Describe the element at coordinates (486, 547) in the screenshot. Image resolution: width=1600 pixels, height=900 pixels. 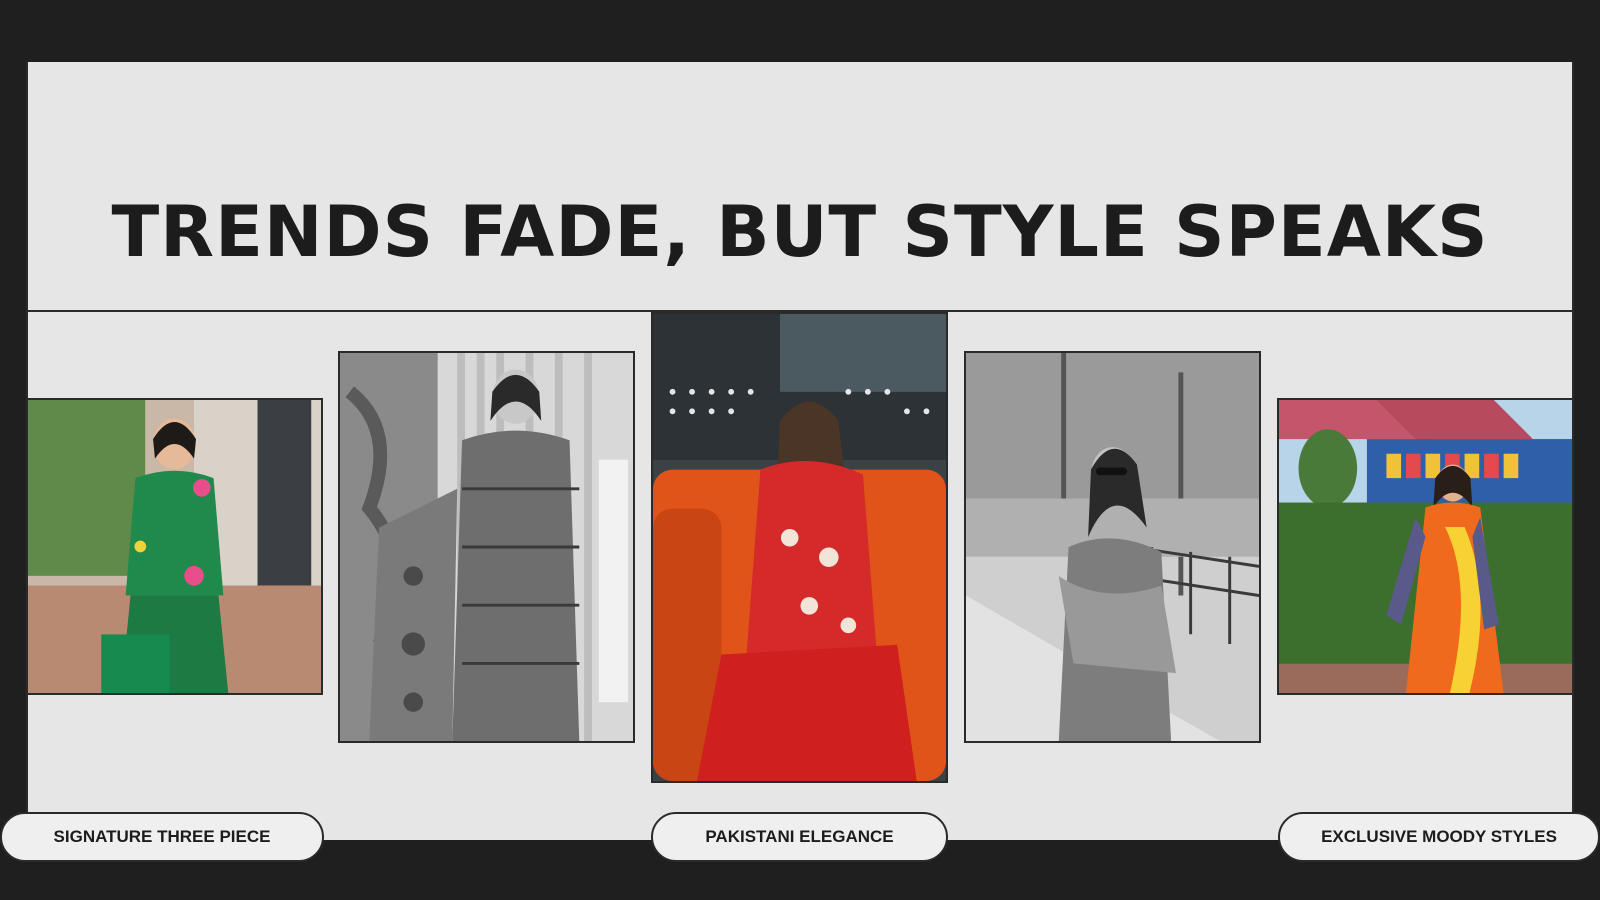
I see `photo-patterned-suit` at that location.